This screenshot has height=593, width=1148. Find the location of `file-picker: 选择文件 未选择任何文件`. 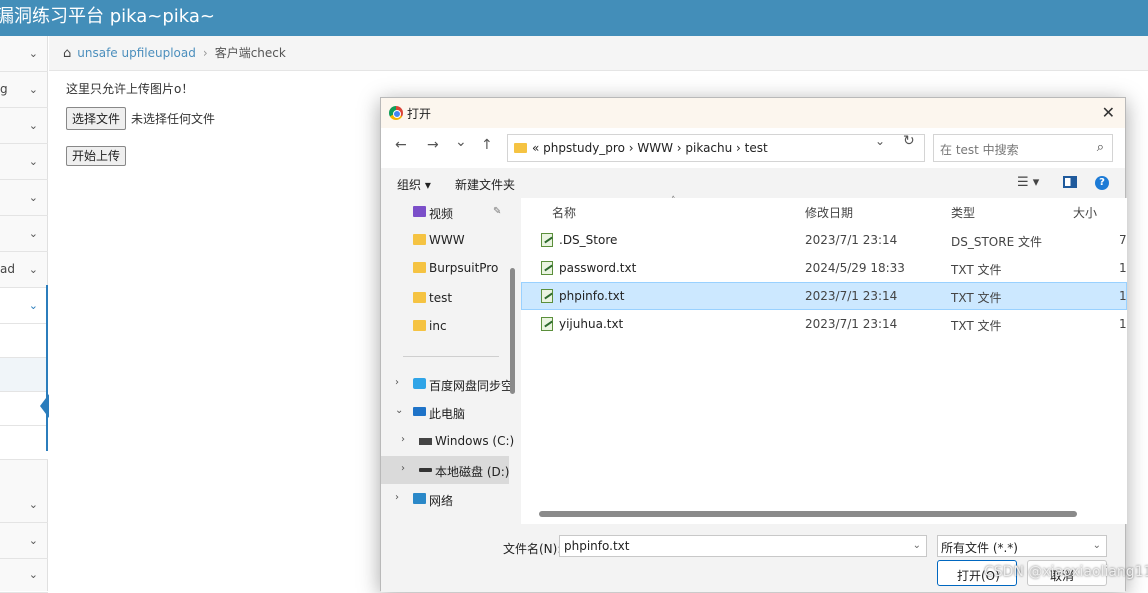

file-picker: 选择文件 未选择任何文件 is located at coordinates (141, 118).